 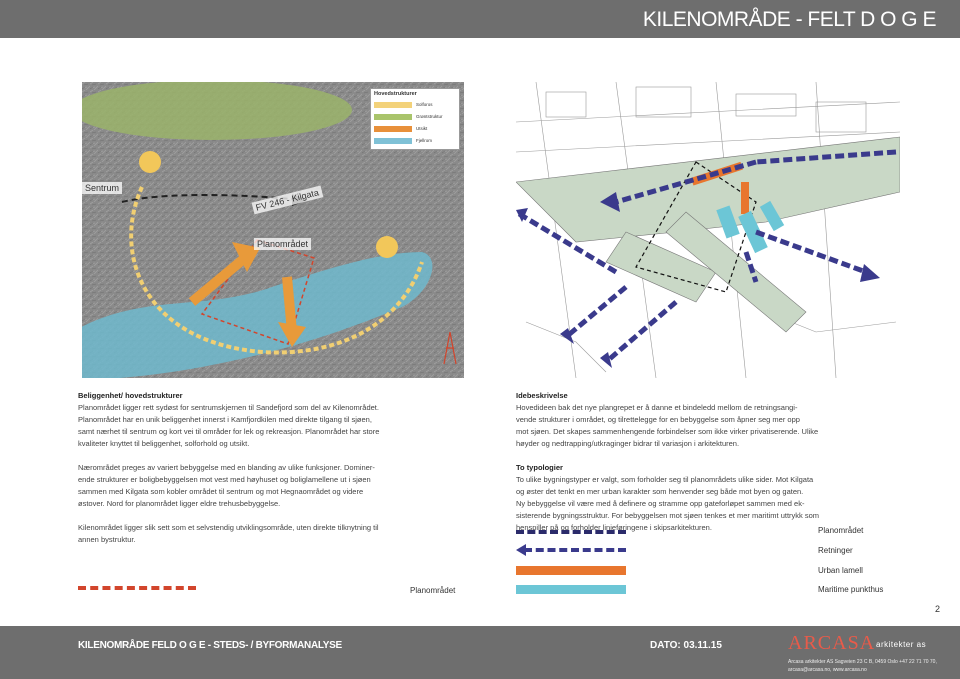 I want to click on green-swatch, so click(x=393, y=117).